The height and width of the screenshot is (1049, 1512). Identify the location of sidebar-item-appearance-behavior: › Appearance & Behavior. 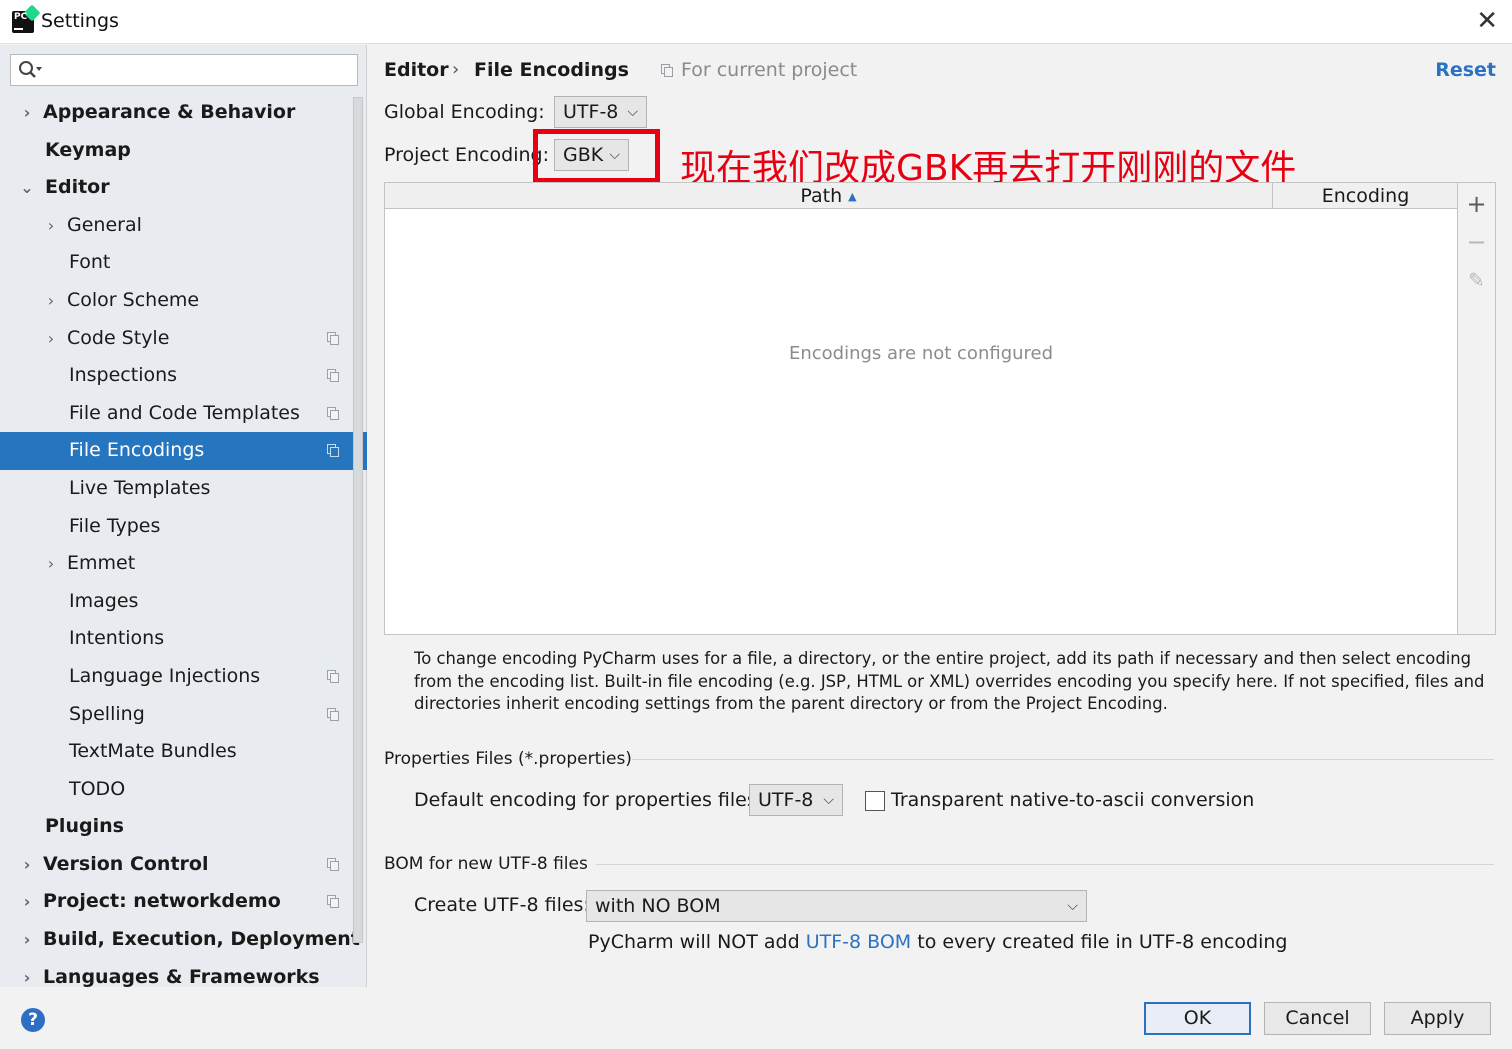
(176, 113).